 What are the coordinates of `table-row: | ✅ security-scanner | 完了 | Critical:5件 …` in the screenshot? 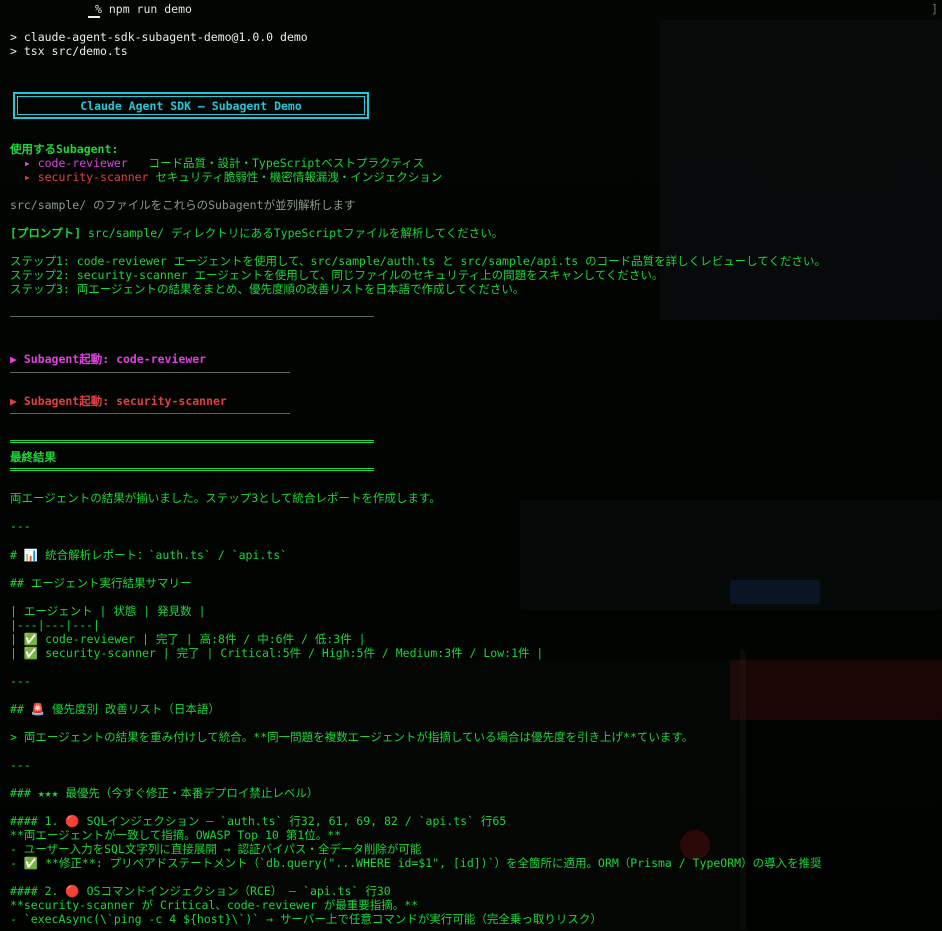 It's located at (277, 653).